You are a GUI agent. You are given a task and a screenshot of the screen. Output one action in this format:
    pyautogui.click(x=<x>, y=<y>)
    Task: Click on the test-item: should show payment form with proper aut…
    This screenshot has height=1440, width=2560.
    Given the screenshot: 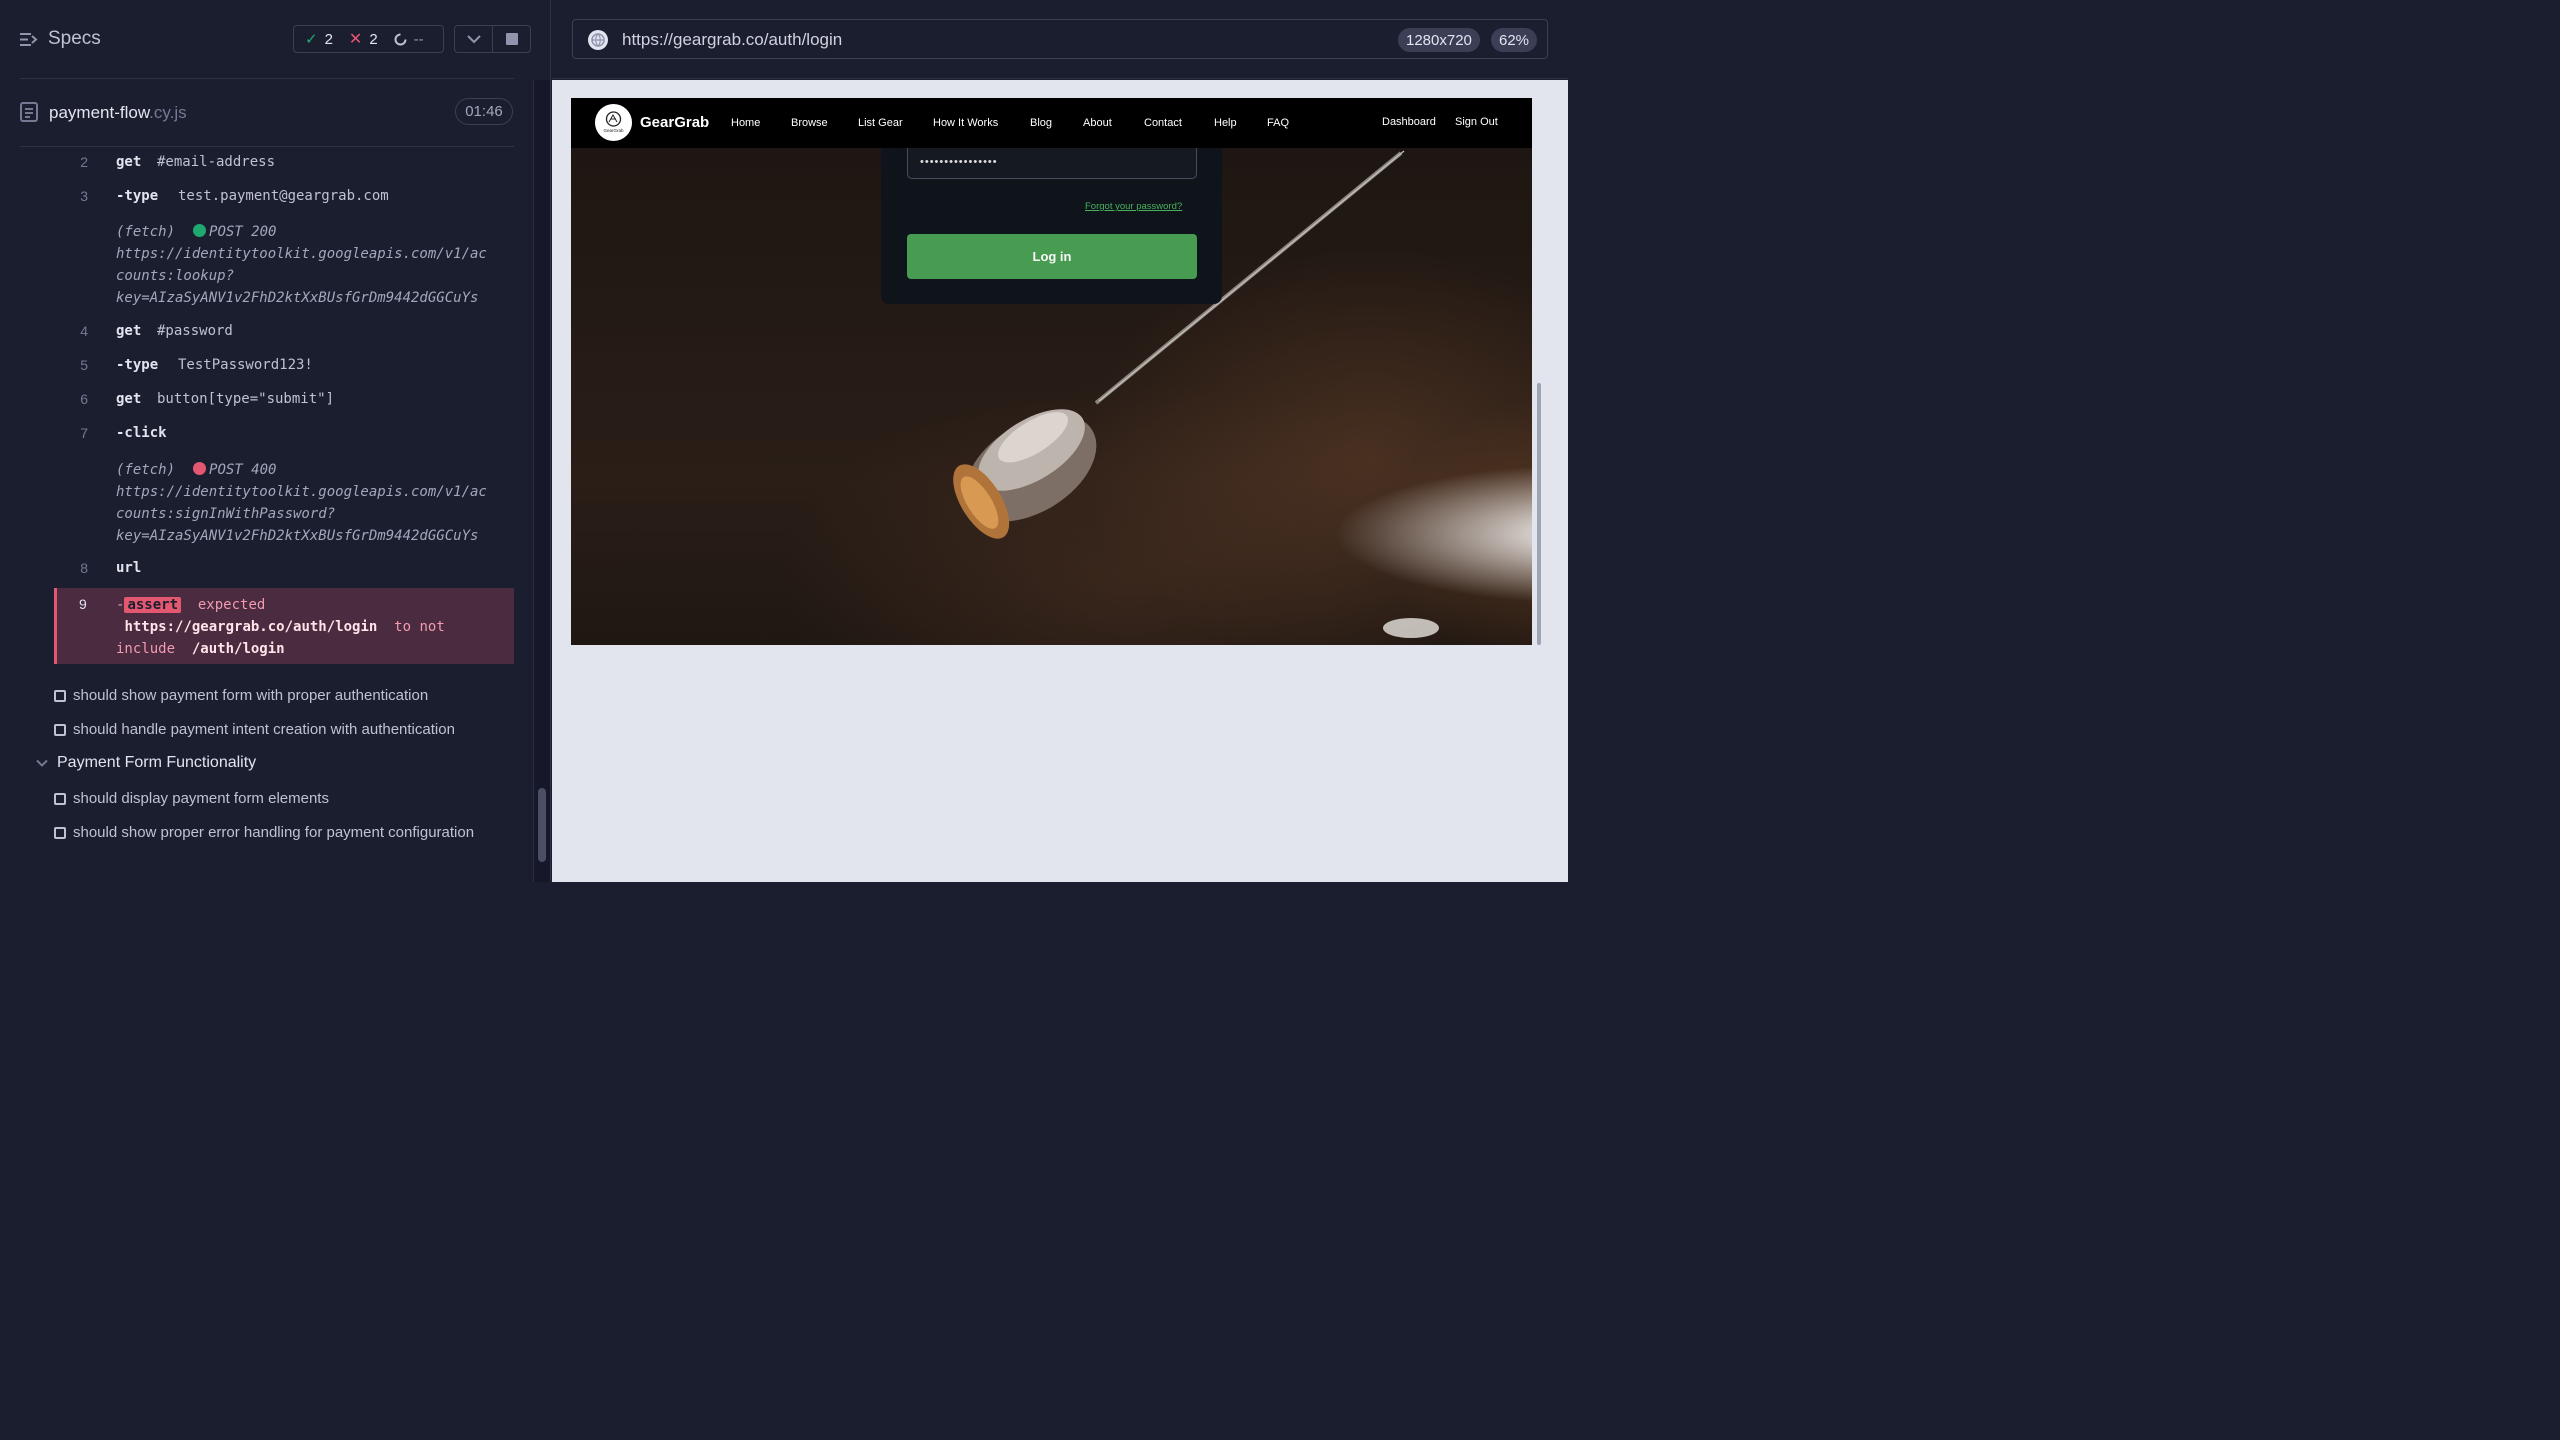 What is the action you would take?
    pyautogui.click(x=279, y=696)
    